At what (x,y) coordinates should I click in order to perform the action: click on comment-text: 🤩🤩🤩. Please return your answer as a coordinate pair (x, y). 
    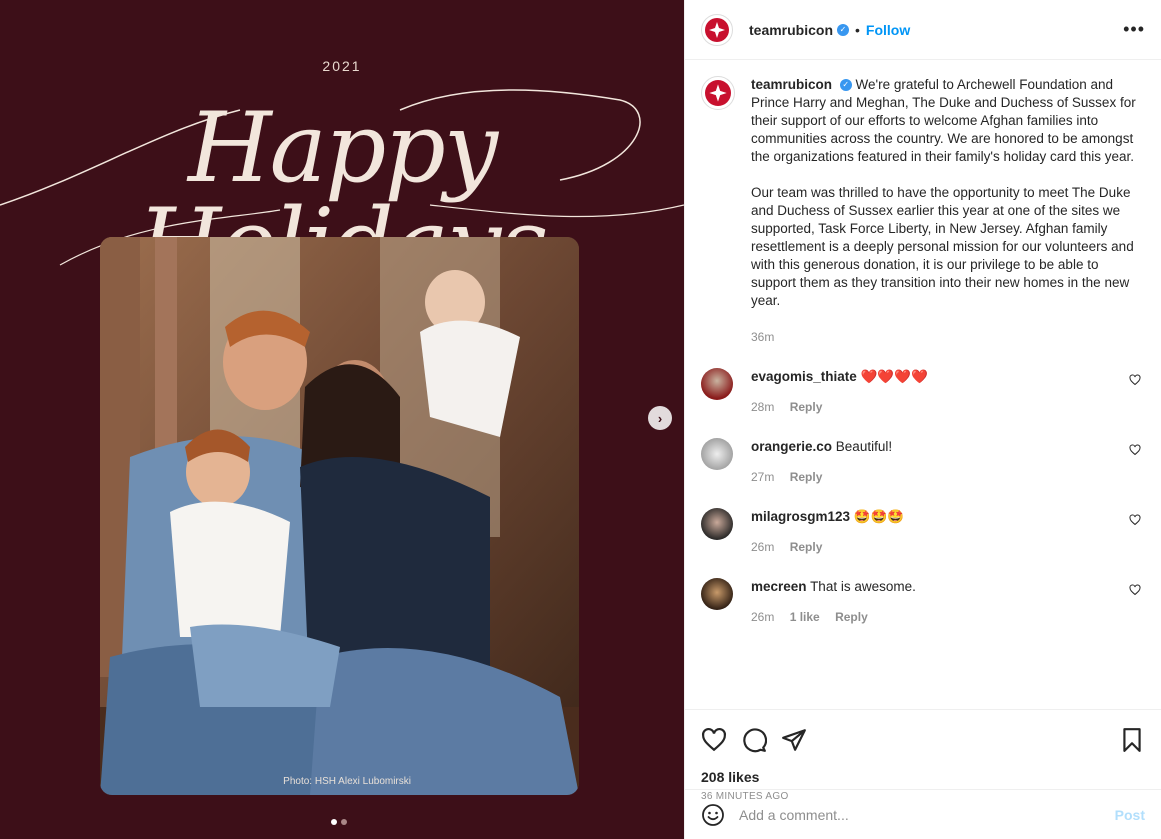
    Looking at the image, I should click on (879, 516).